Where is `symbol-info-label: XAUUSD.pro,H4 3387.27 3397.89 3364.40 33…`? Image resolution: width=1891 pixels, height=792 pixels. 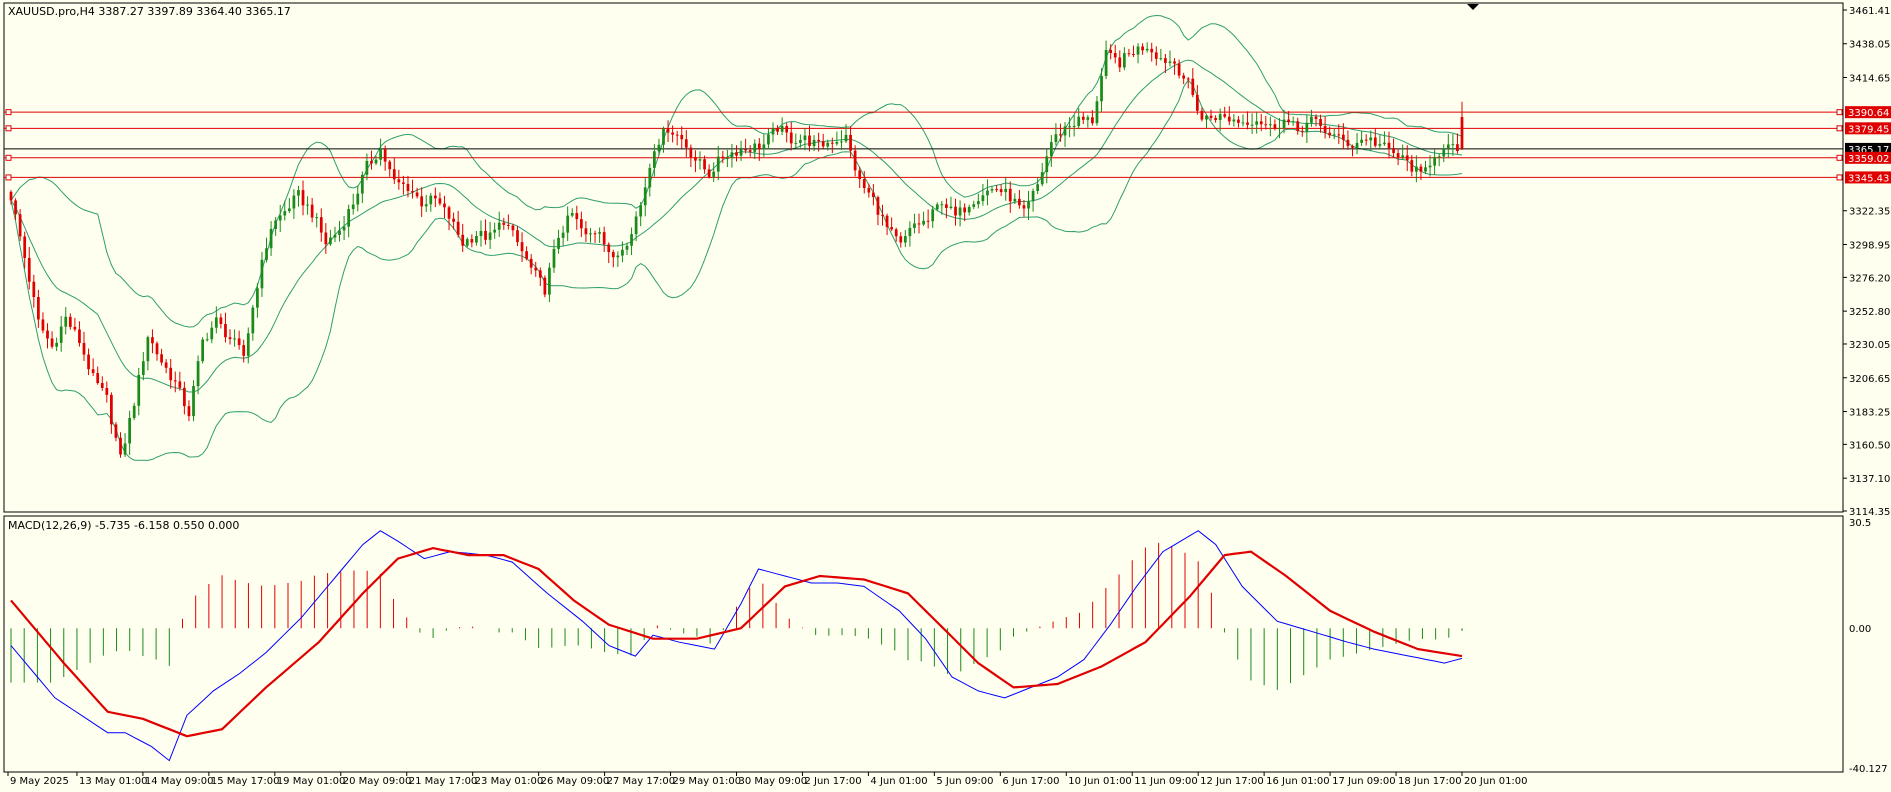 symbol-info-label: XAUUSD.pro,H4 3387.27 3397.89 3364.40 33… is located at coordinates (149, 11).